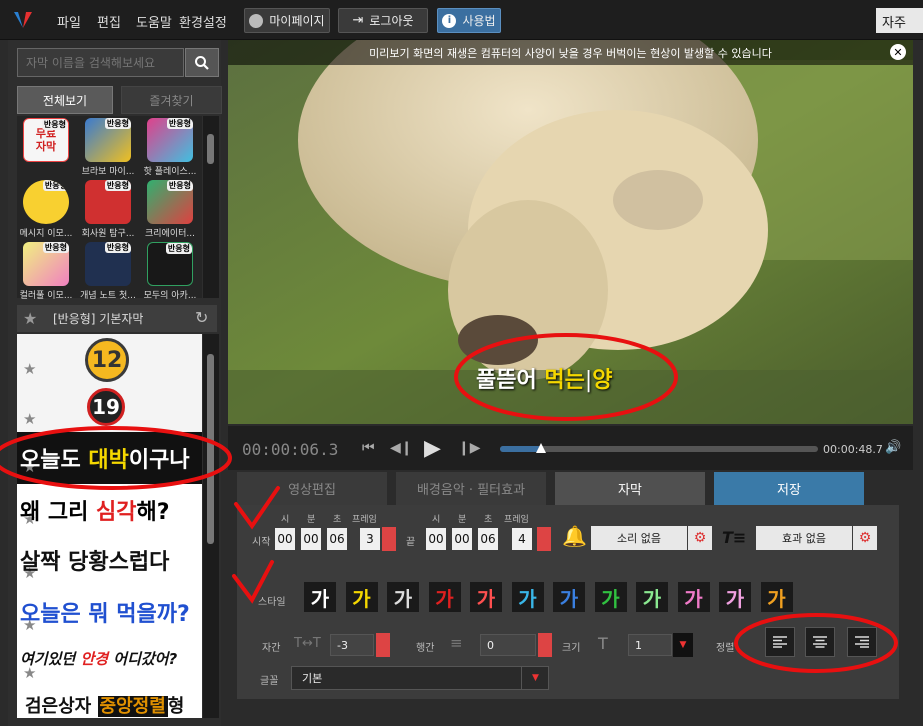  I want to click on start-frame: 3, so click(370, 539).